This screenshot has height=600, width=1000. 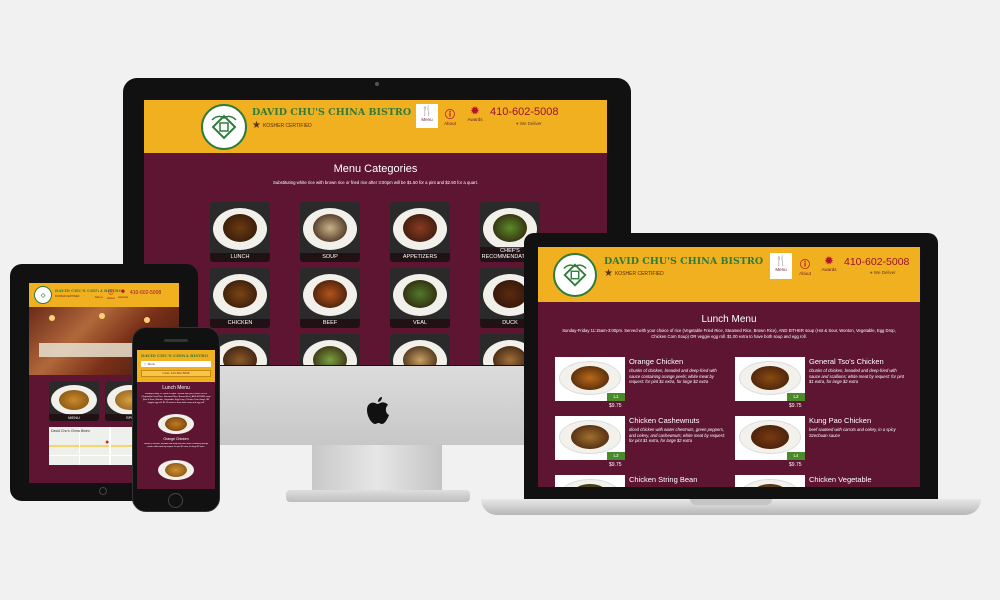 What do you see at coordinates (829, 261) in the screenshot?
I see `award-icon: ✹` at bounding box center [829, 261].